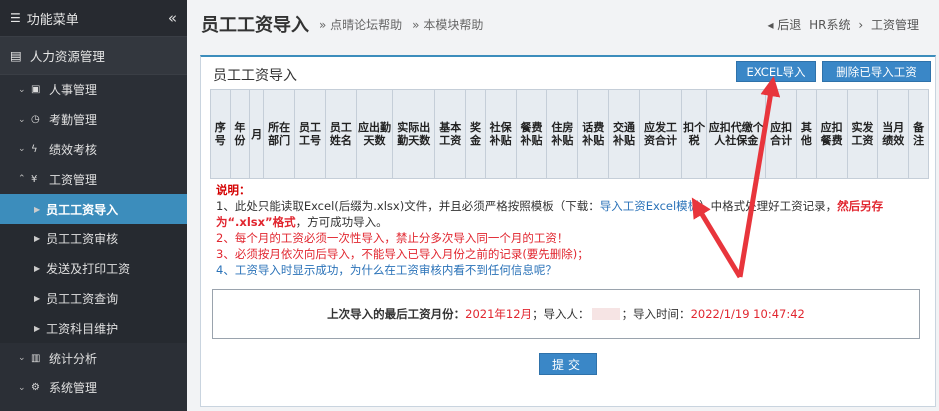 This screenshot has height=411, width=939. What do you see at coordinates (279, 134) in the screenshot?
I see `table-header-cell: 所在部门` at bounding box center [279, 134].